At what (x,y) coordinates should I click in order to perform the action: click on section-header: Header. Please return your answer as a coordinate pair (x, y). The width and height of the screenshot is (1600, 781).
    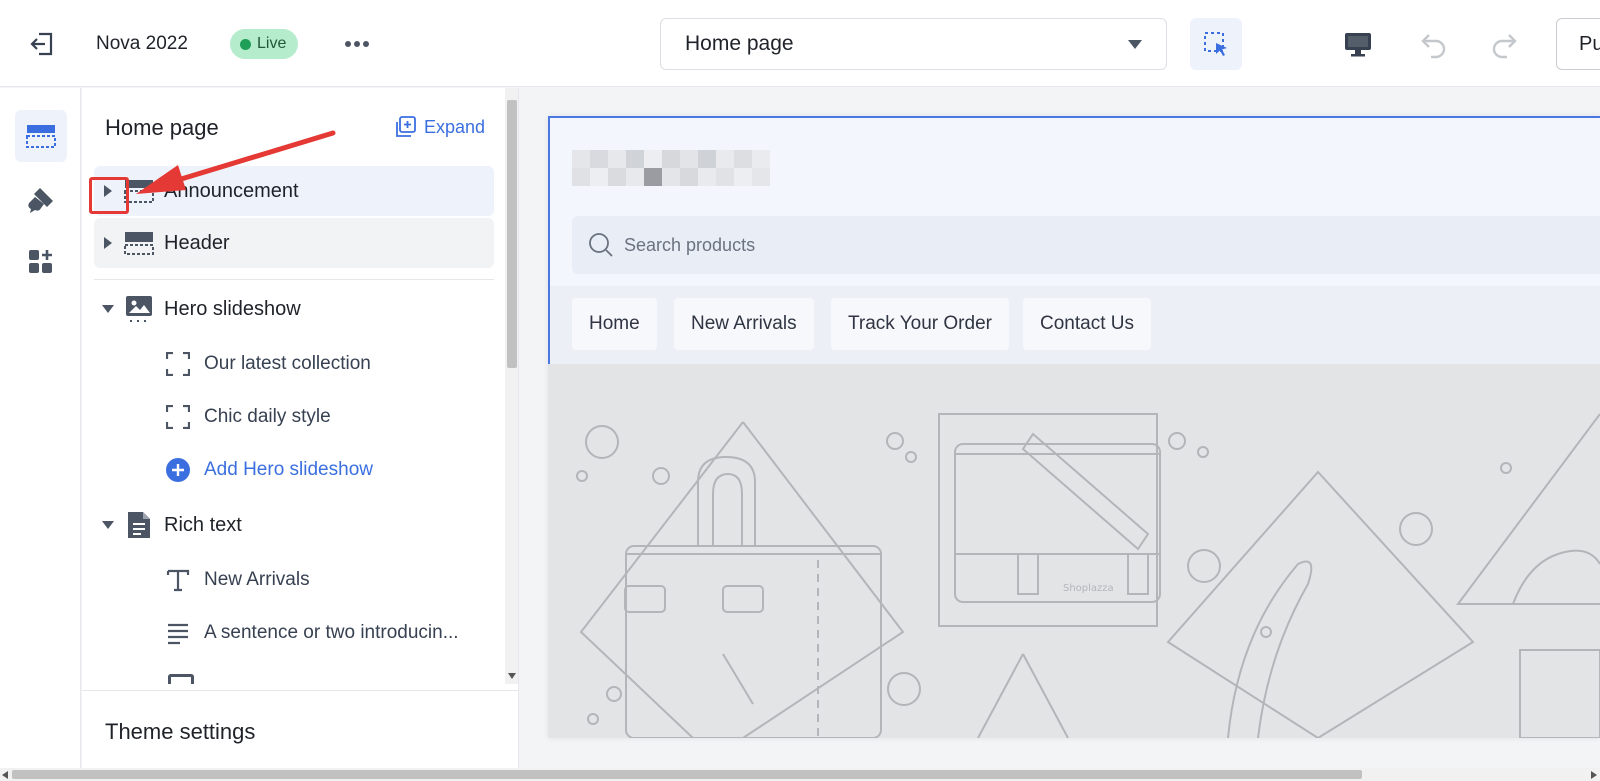
    Looking at the image, I should click on (294, 243).